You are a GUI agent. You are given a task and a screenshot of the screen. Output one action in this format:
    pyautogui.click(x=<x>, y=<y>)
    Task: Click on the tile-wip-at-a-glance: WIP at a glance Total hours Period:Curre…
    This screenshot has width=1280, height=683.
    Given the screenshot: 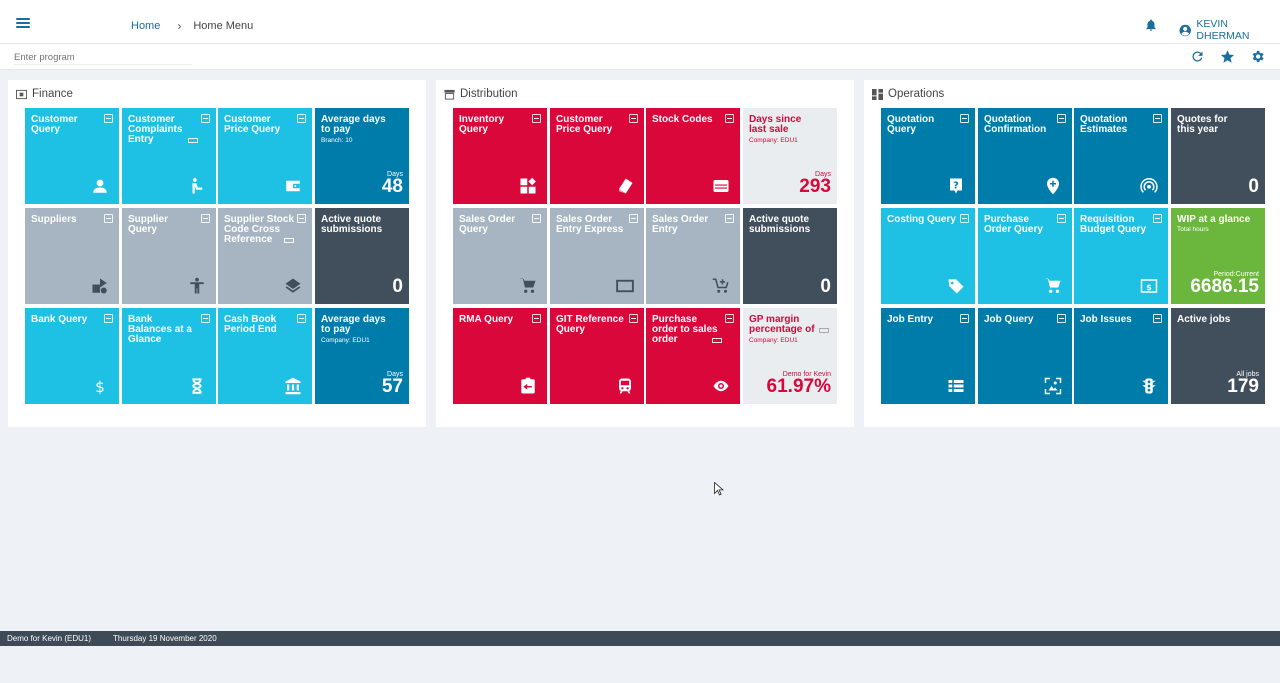 What is the action you would take?
    pyautogui.click(x=1218, y=256)
    